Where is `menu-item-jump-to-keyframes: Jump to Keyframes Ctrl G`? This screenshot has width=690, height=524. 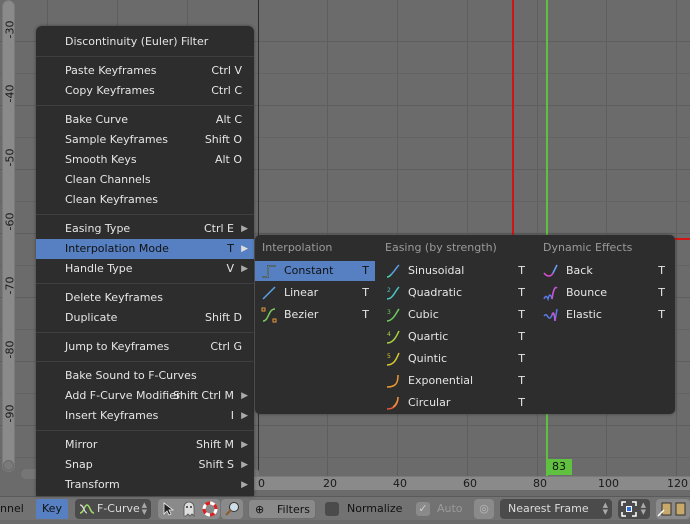
menu-item-jump-to-keyframes: Jump to Keyframes Ctrl G is located at coordinates (145, 347).